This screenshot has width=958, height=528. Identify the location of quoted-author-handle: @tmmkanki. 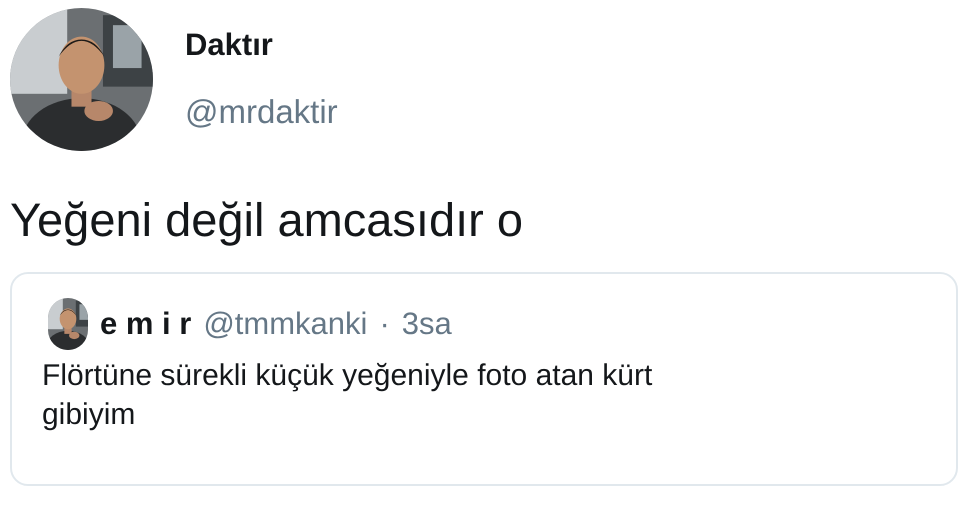
(285, 323).